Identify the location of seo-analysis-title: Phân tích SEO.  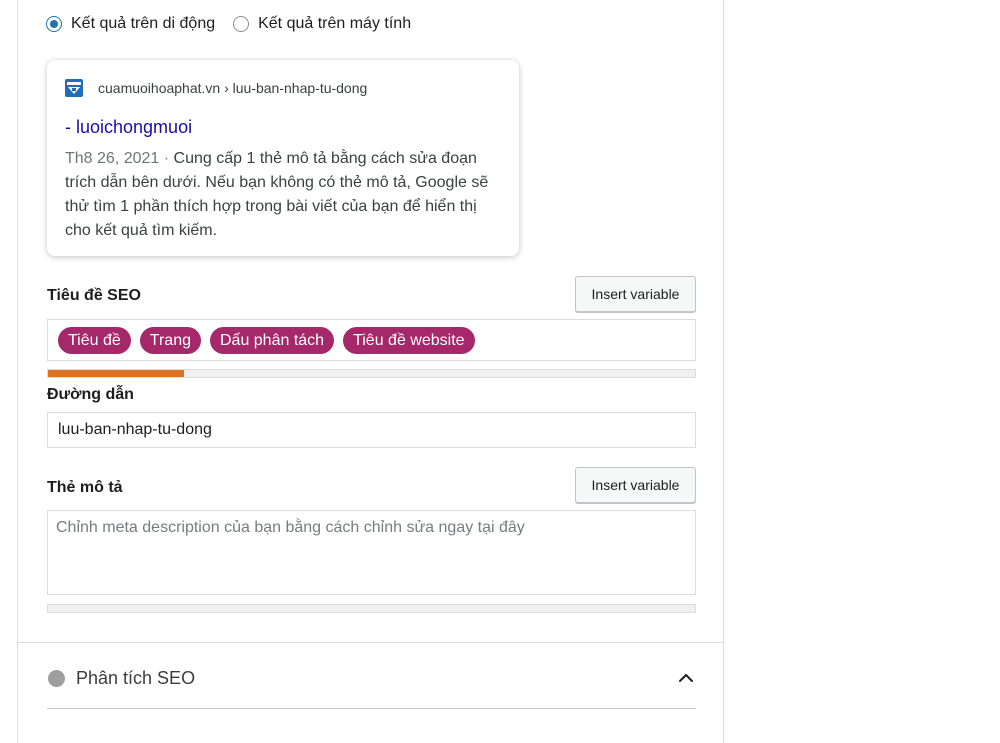
(136, 677).